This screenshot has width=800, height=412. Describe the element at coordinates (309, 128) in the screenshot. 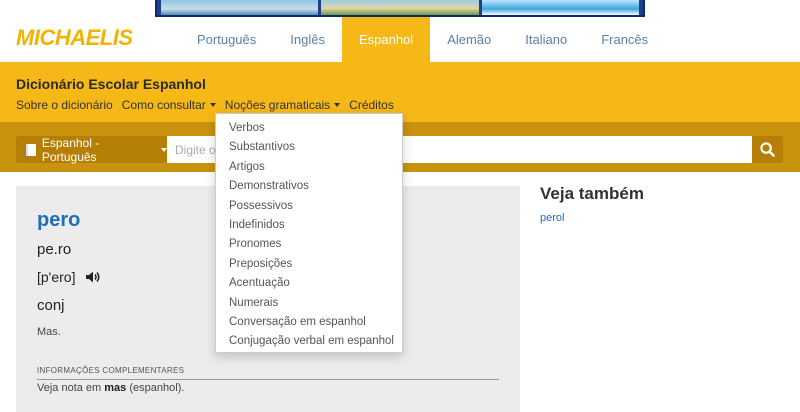

I see `dropdown-item-verbos: Verbos` at that location.